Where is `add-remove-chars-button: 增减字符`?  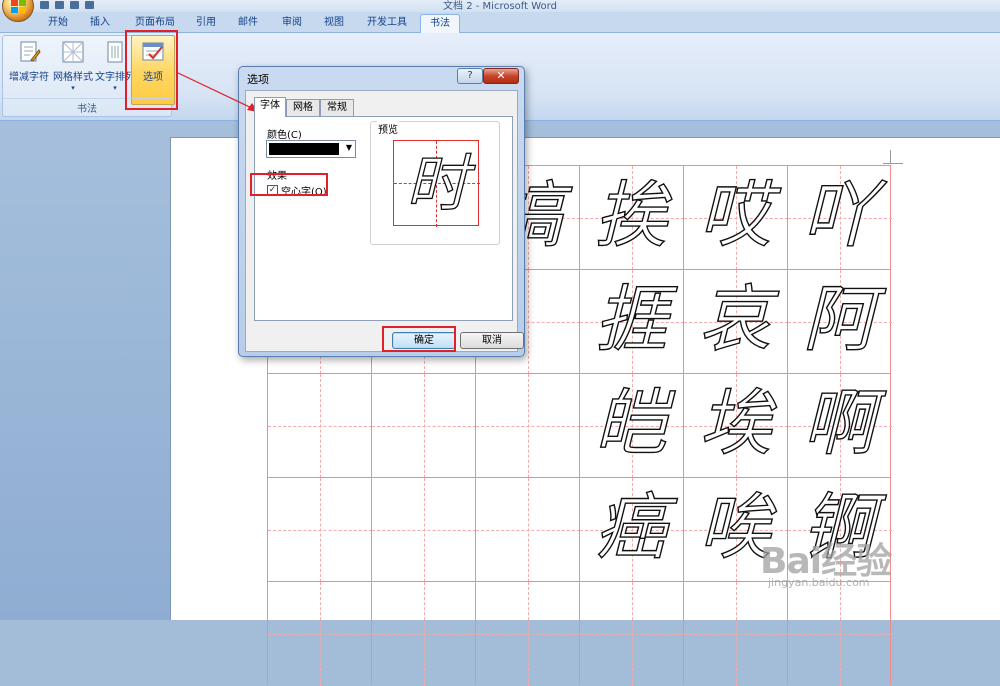 add-remove-chars-button: 增减字符 is located at coordinates (29, 61).